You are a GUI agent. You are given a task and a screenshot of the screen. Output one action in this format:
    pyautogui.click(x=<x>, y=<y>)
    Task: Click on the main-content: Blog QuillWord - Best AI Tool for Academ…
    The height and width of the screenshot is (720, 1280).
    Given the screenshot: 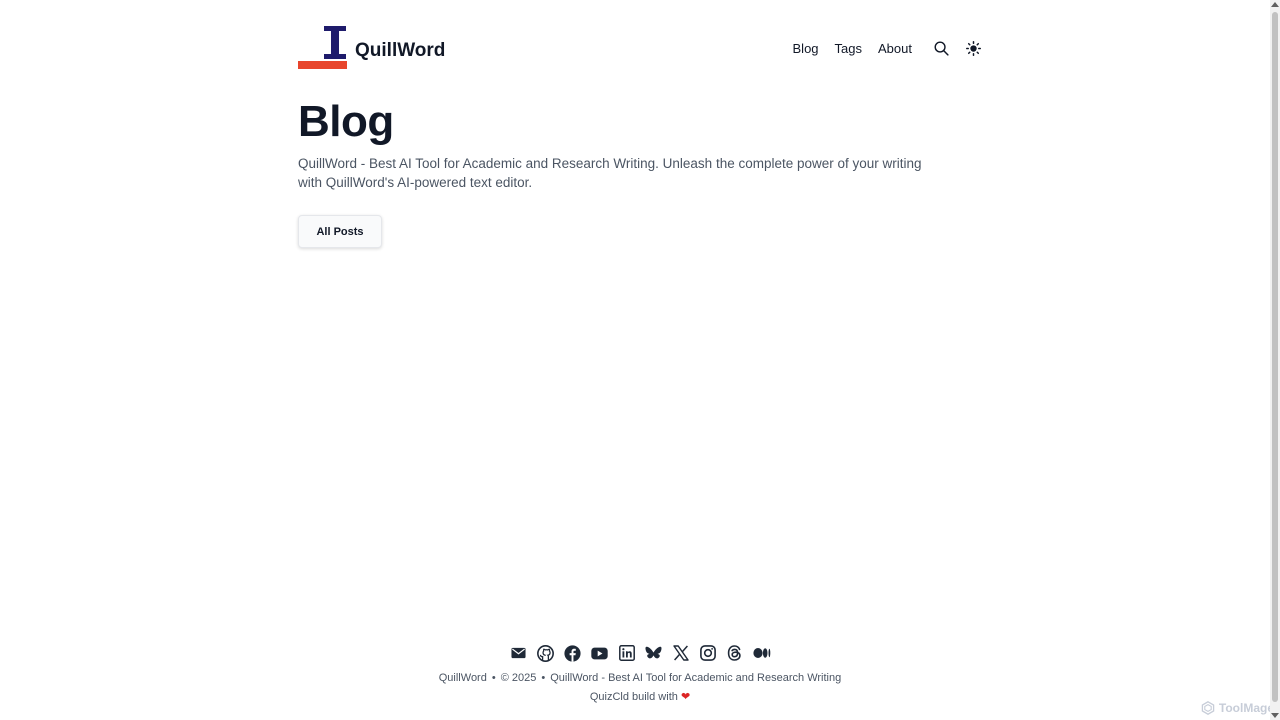 What is the action you would take?
    pyautogui.click(x=640, y=172)
    